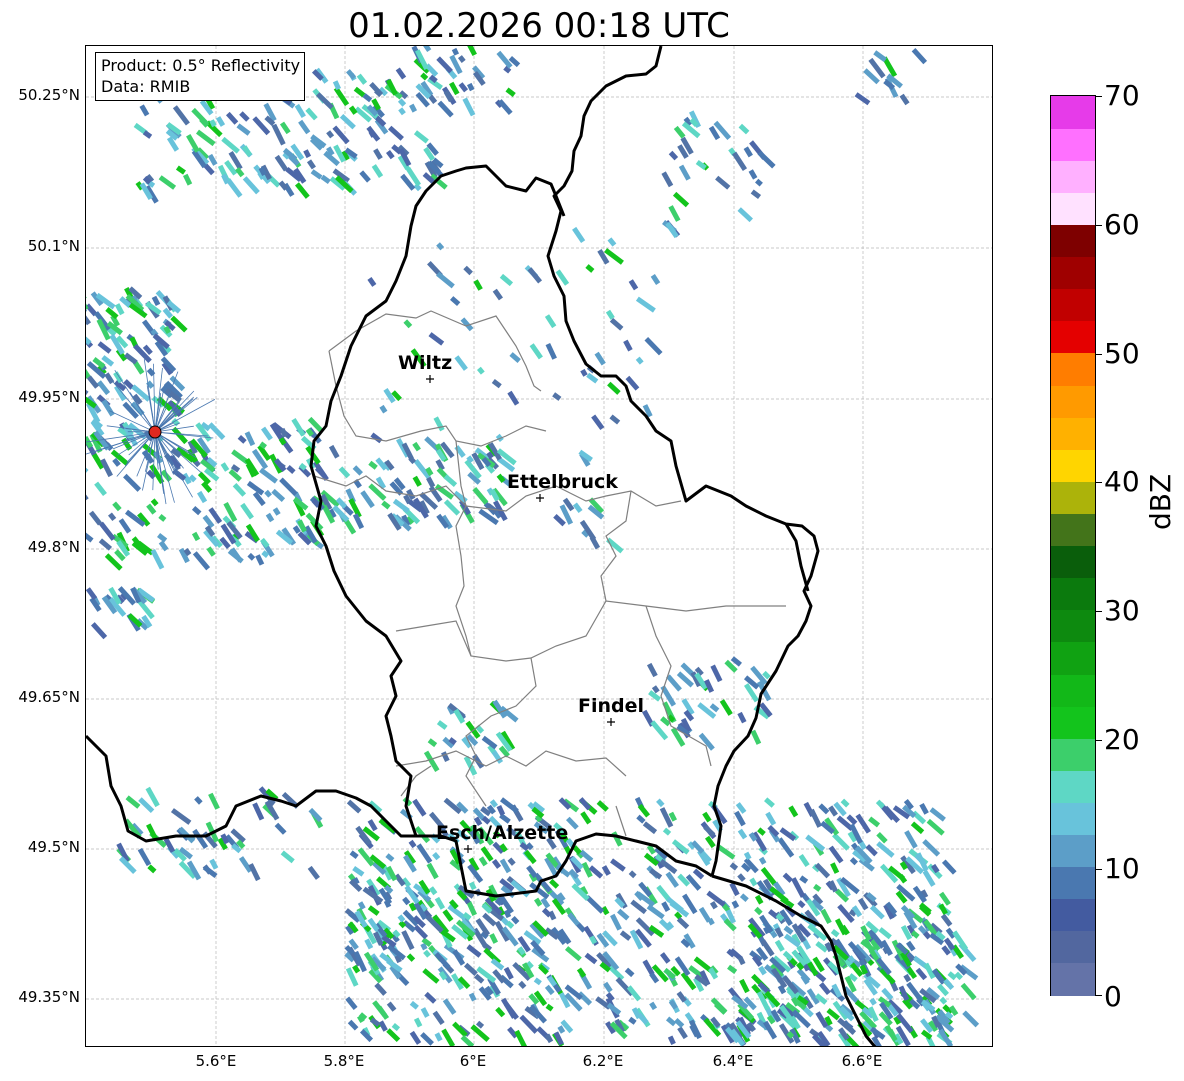  What do you see at coordinates (520, 614) in the screenshot?
I see `city-markers` at bounding box center [520, 614].